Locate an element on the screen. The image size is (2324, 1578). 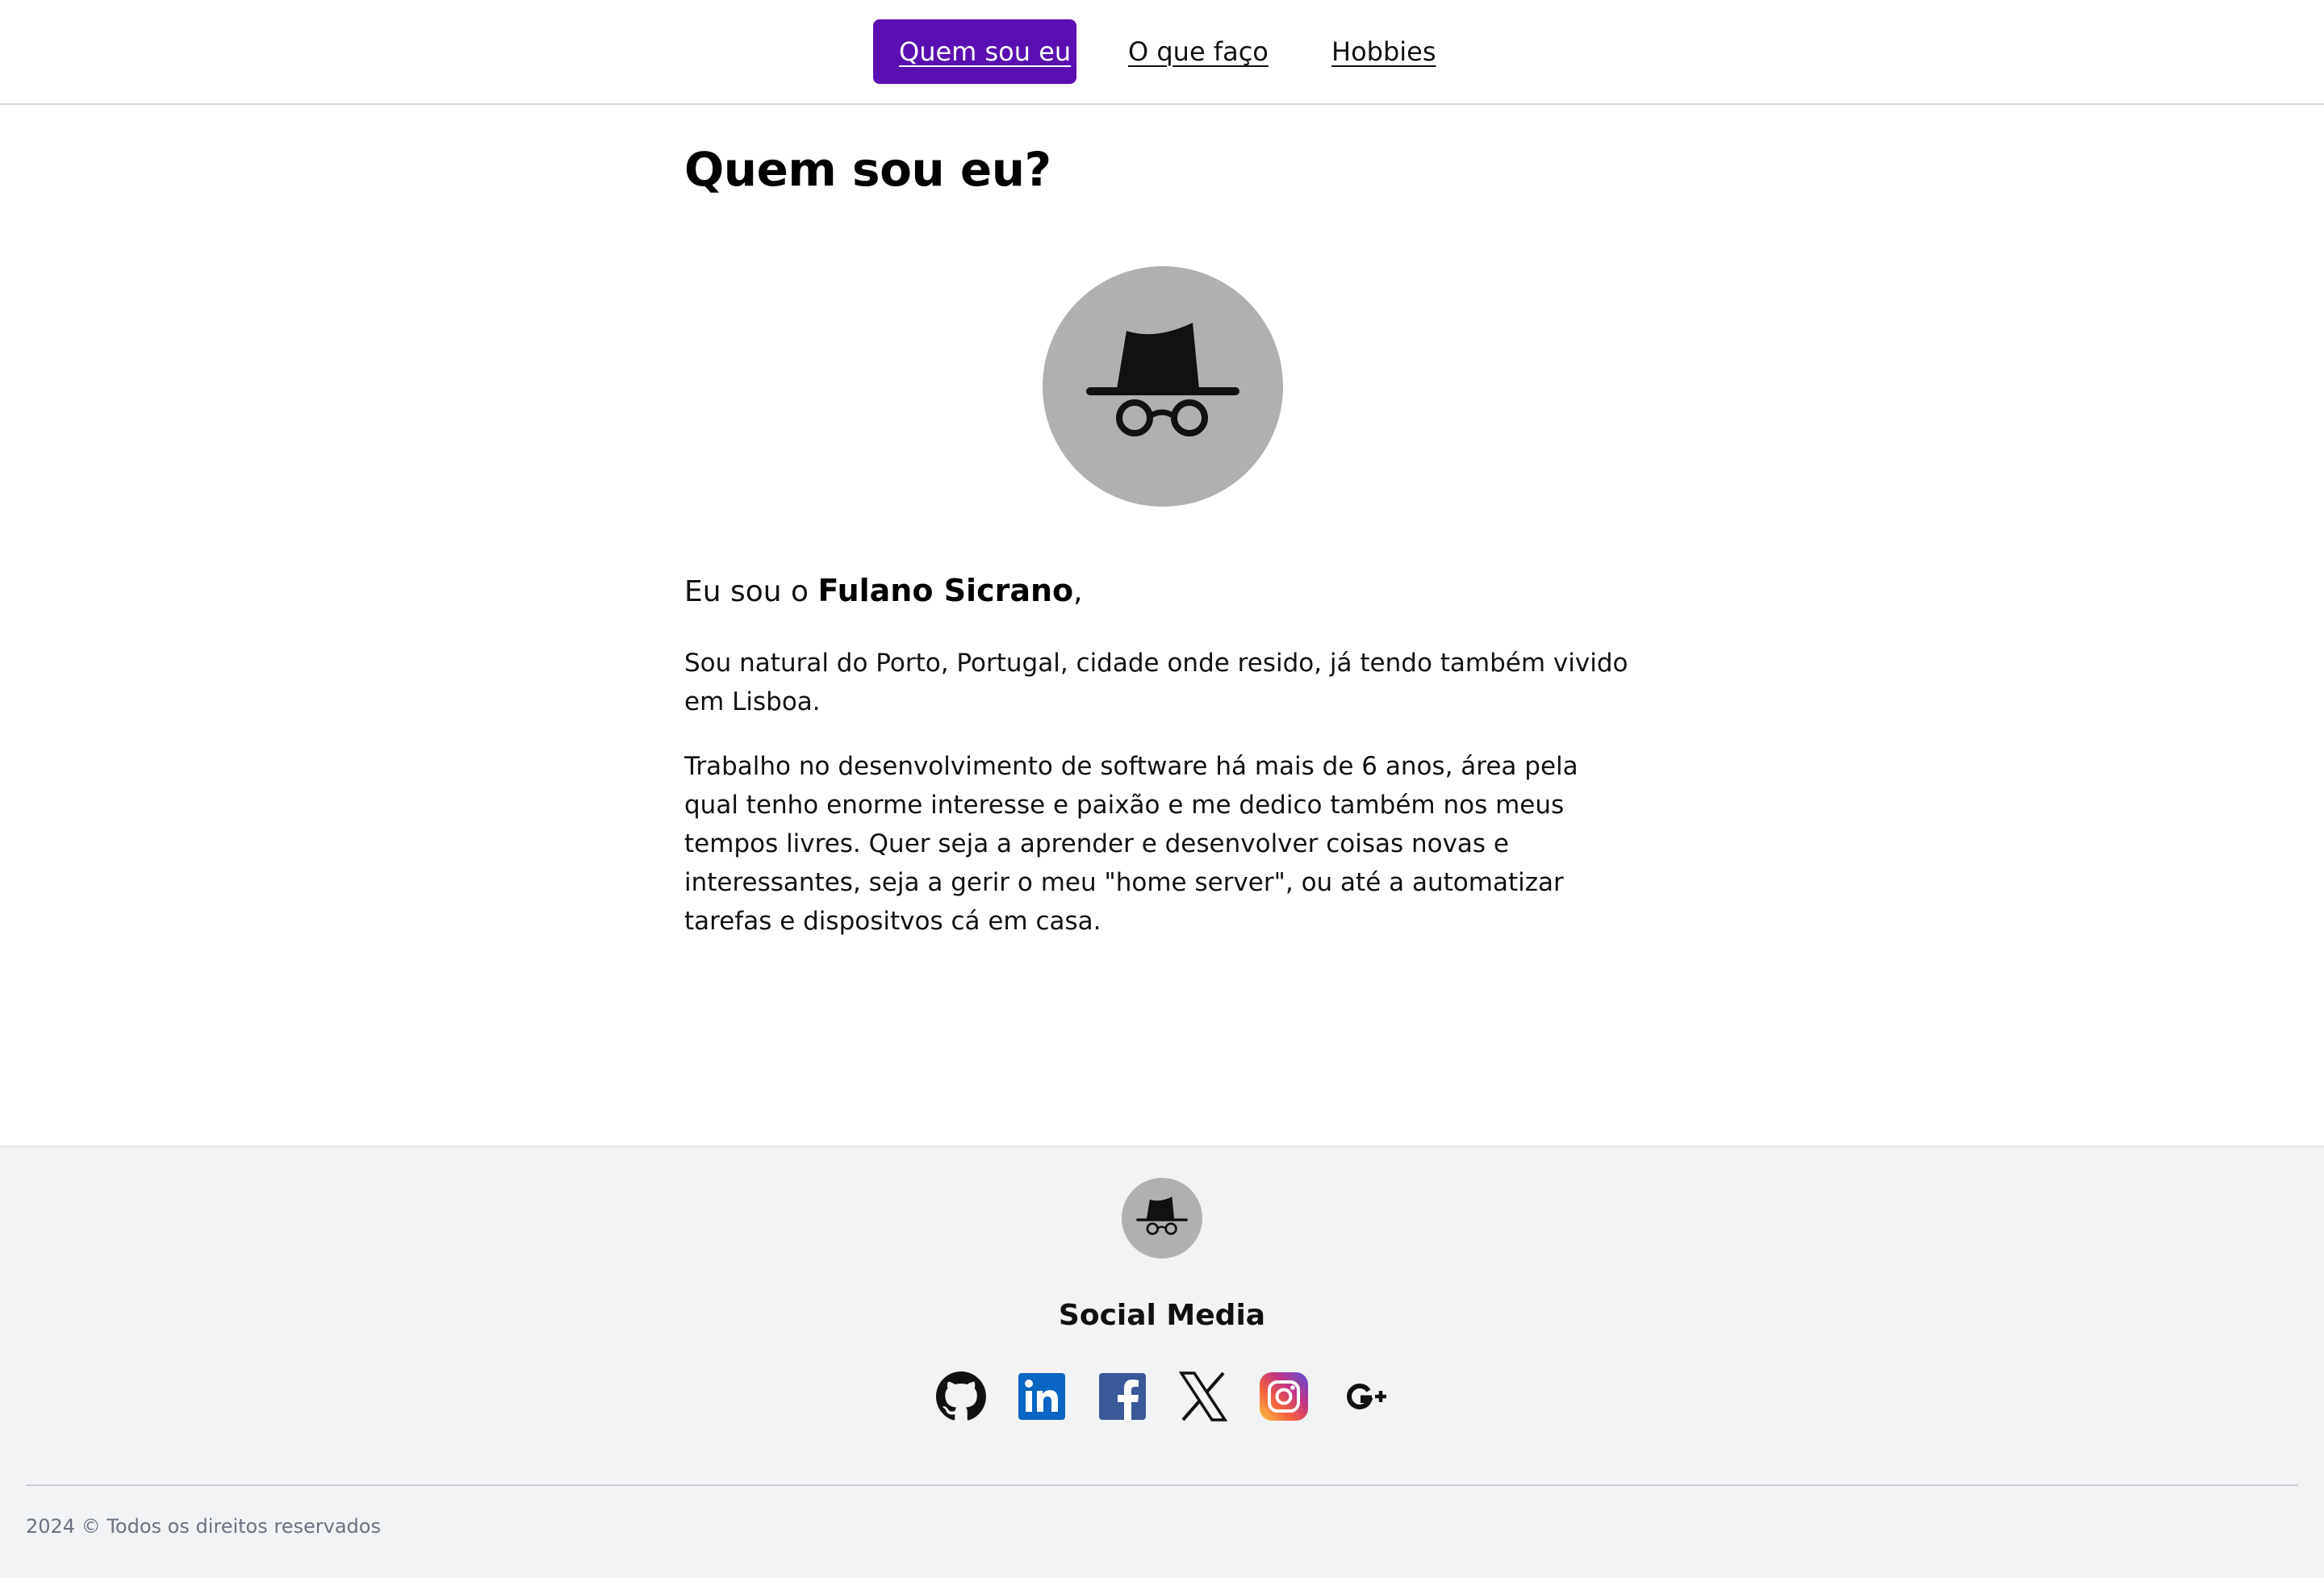
copyright-text: 2024 © Todos os direitos reservados is located at coordinates (203, 1526).